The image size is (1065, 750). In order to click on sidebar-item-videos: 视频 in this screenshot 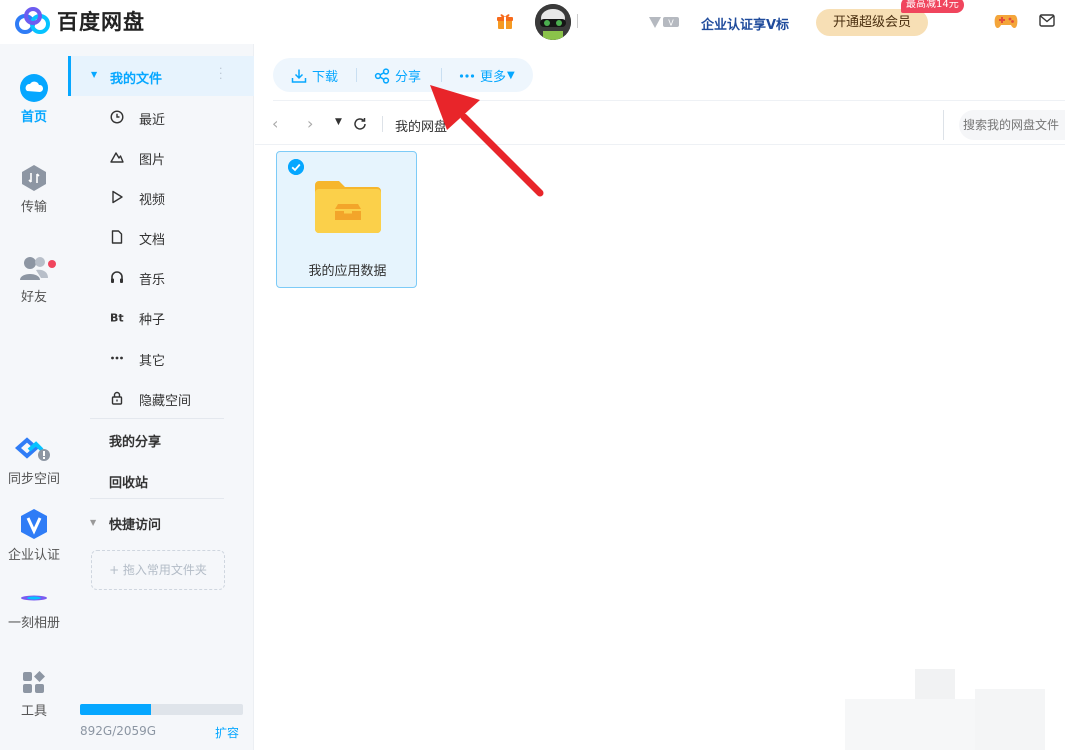, I will do `click(161, 197)`.